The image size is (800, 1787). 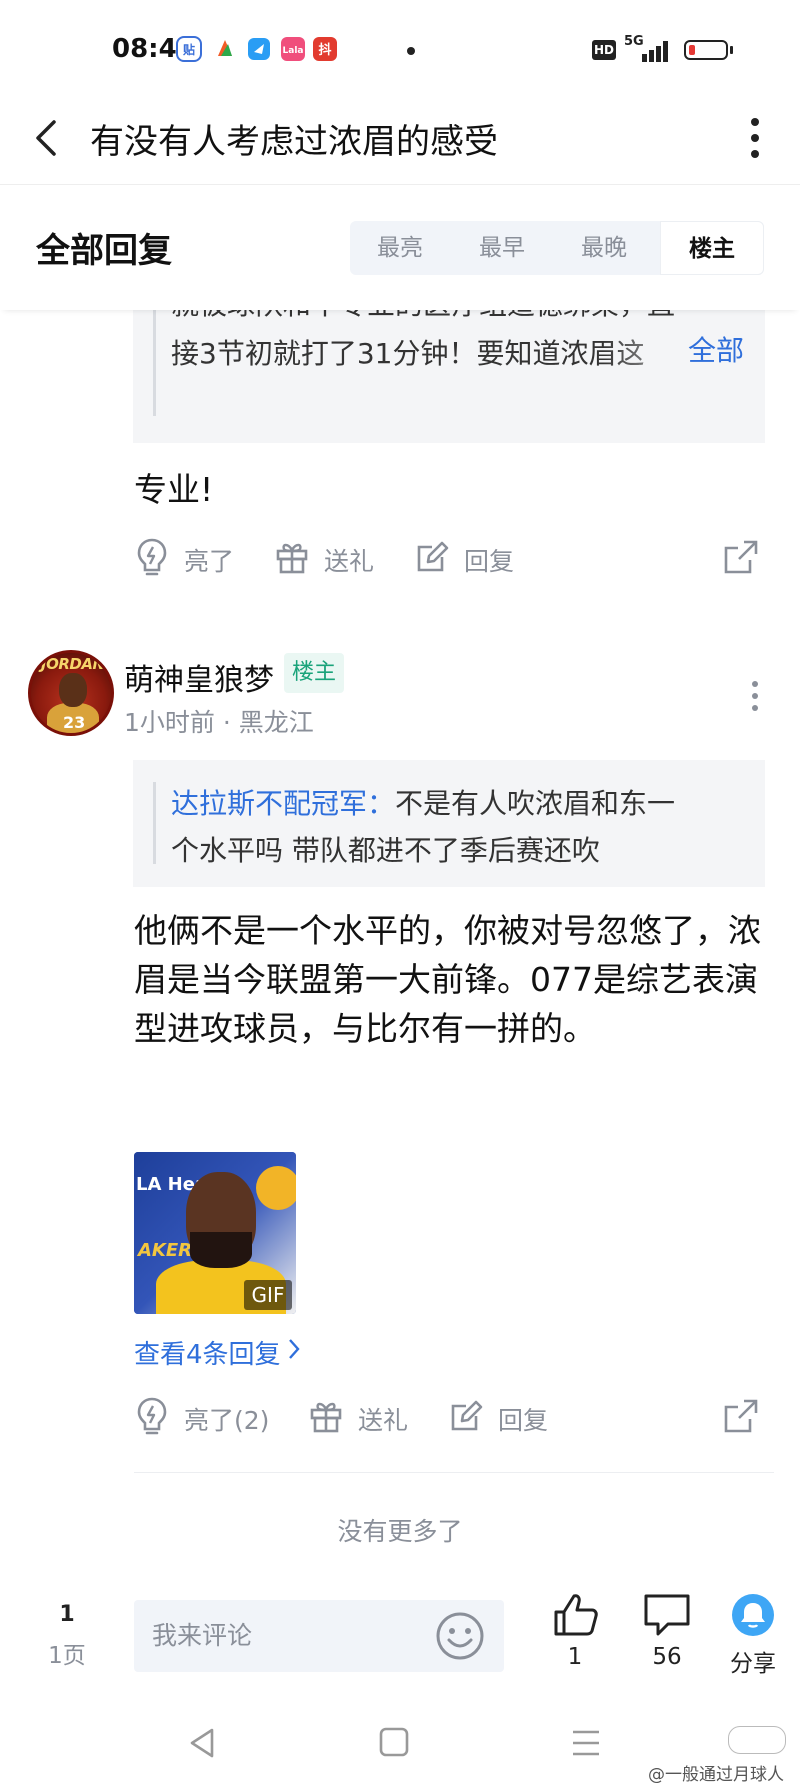 What do you see at coordinates (604, 50) in the screenshot?
I see `hd-badge: HD` at bounding box center [604, 50].